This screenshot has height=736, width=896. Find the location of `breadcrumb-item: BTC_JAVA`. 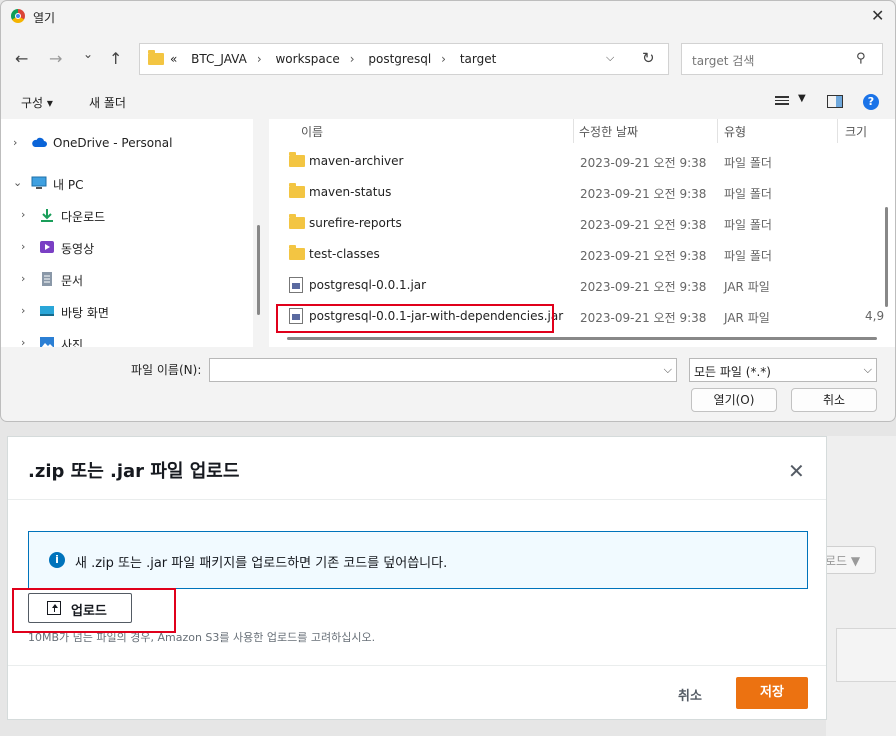

breadcrumb-item: BTC_JAVA is located at coordinates (219, 59).